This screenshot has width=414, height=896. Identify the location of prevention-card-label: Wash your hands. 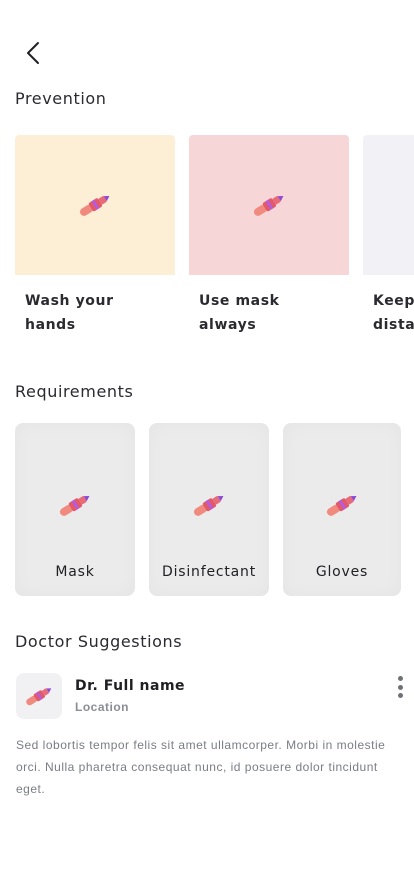
(69, 313).